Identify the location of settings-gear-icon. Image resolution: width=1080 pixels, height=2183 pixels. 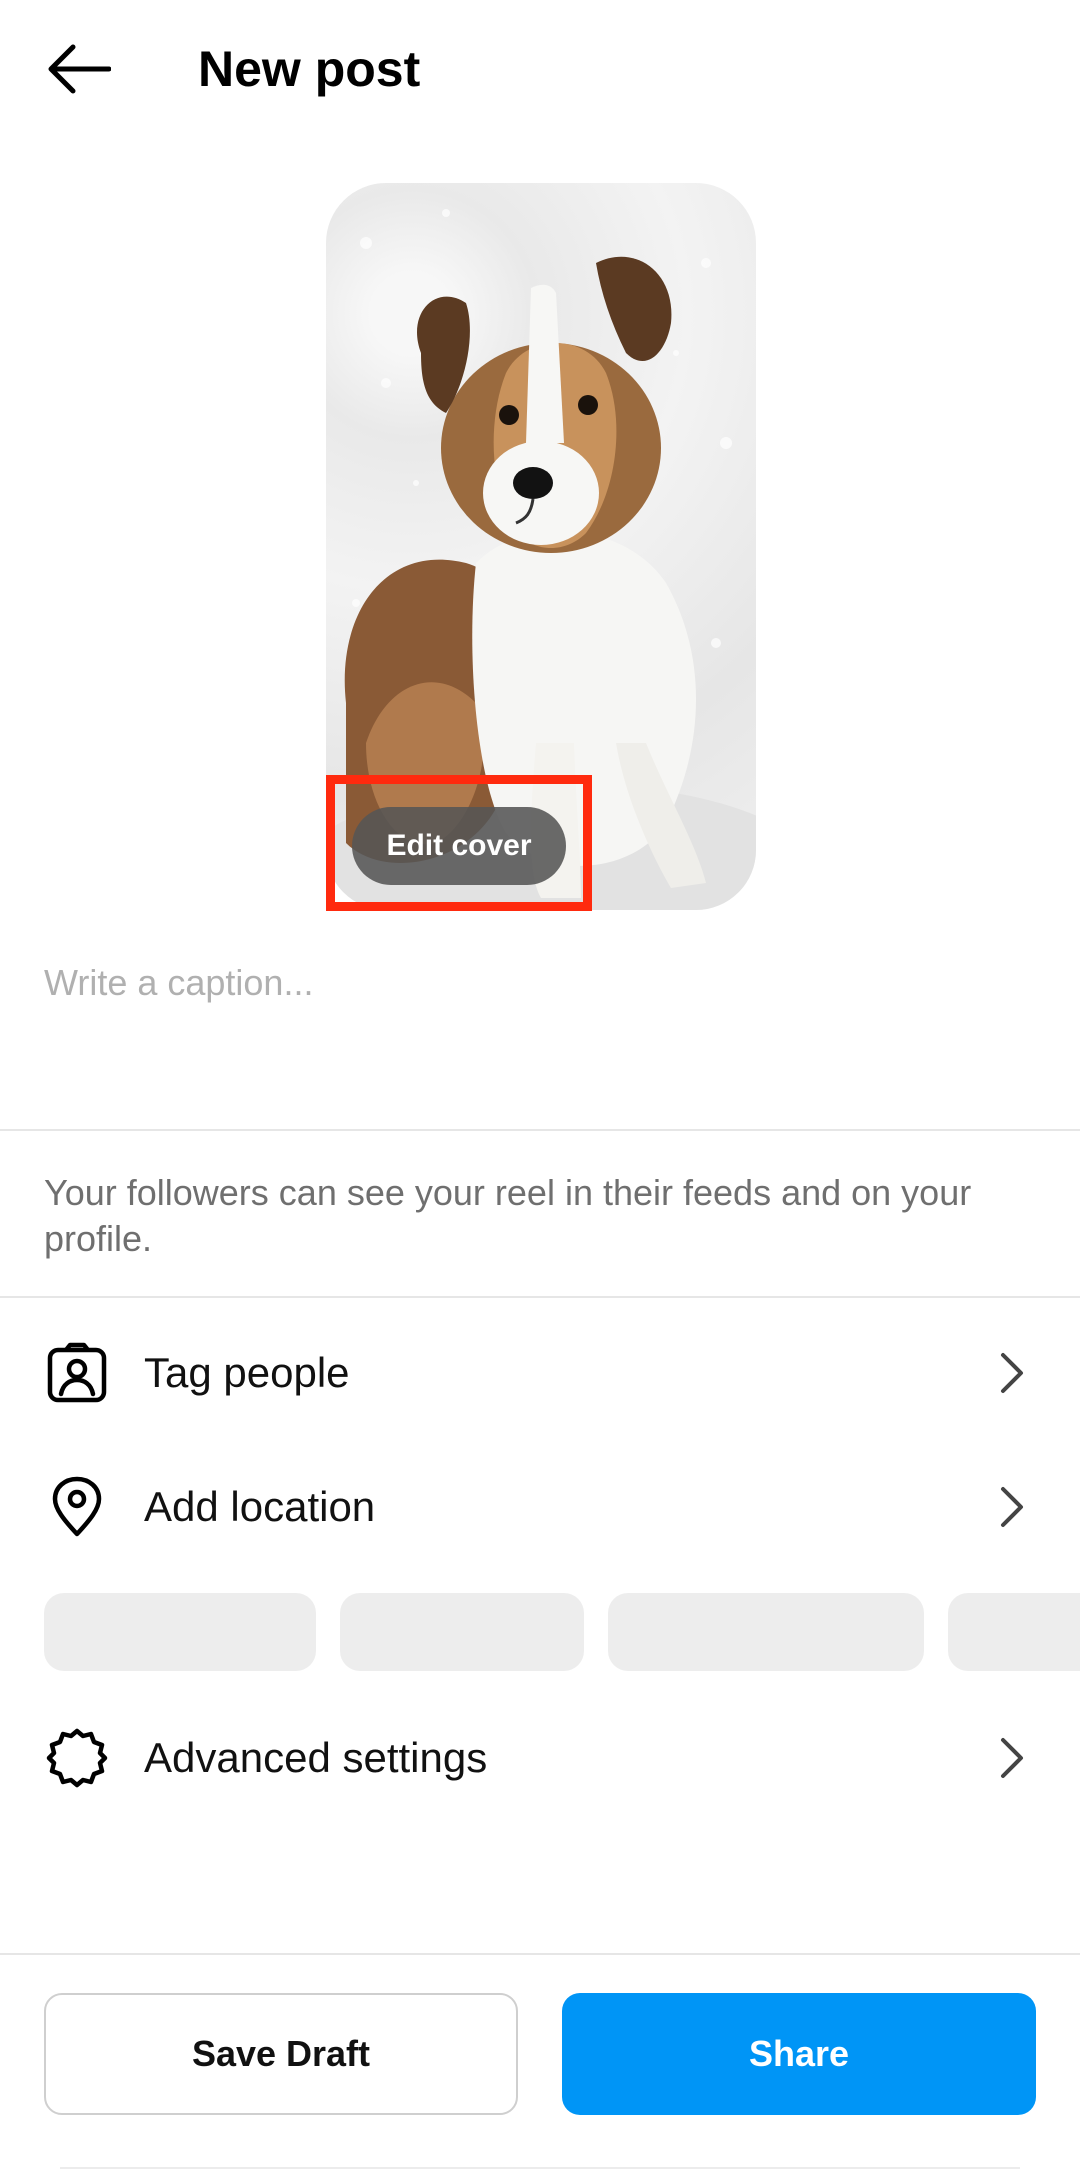
(77, 1758).